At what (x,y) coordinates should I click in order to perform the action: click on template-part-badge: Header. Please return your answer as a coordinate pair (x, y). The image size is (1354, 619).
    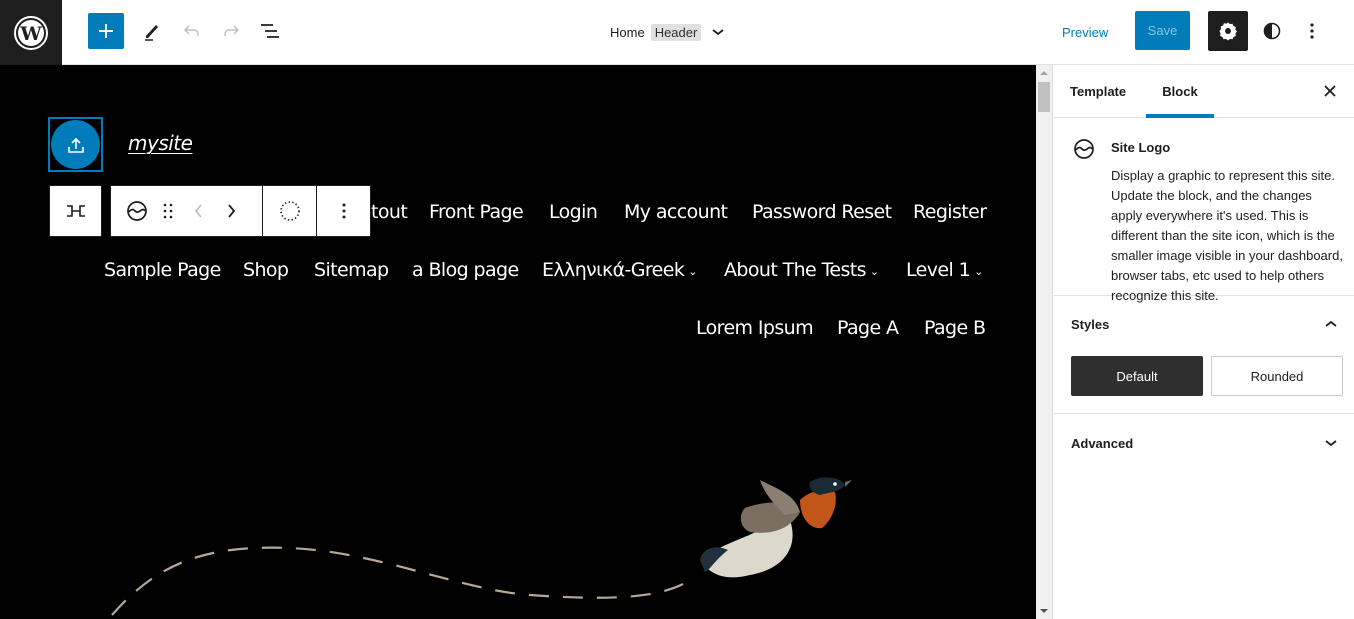
    Looking at the image, I should click on (676, 32).